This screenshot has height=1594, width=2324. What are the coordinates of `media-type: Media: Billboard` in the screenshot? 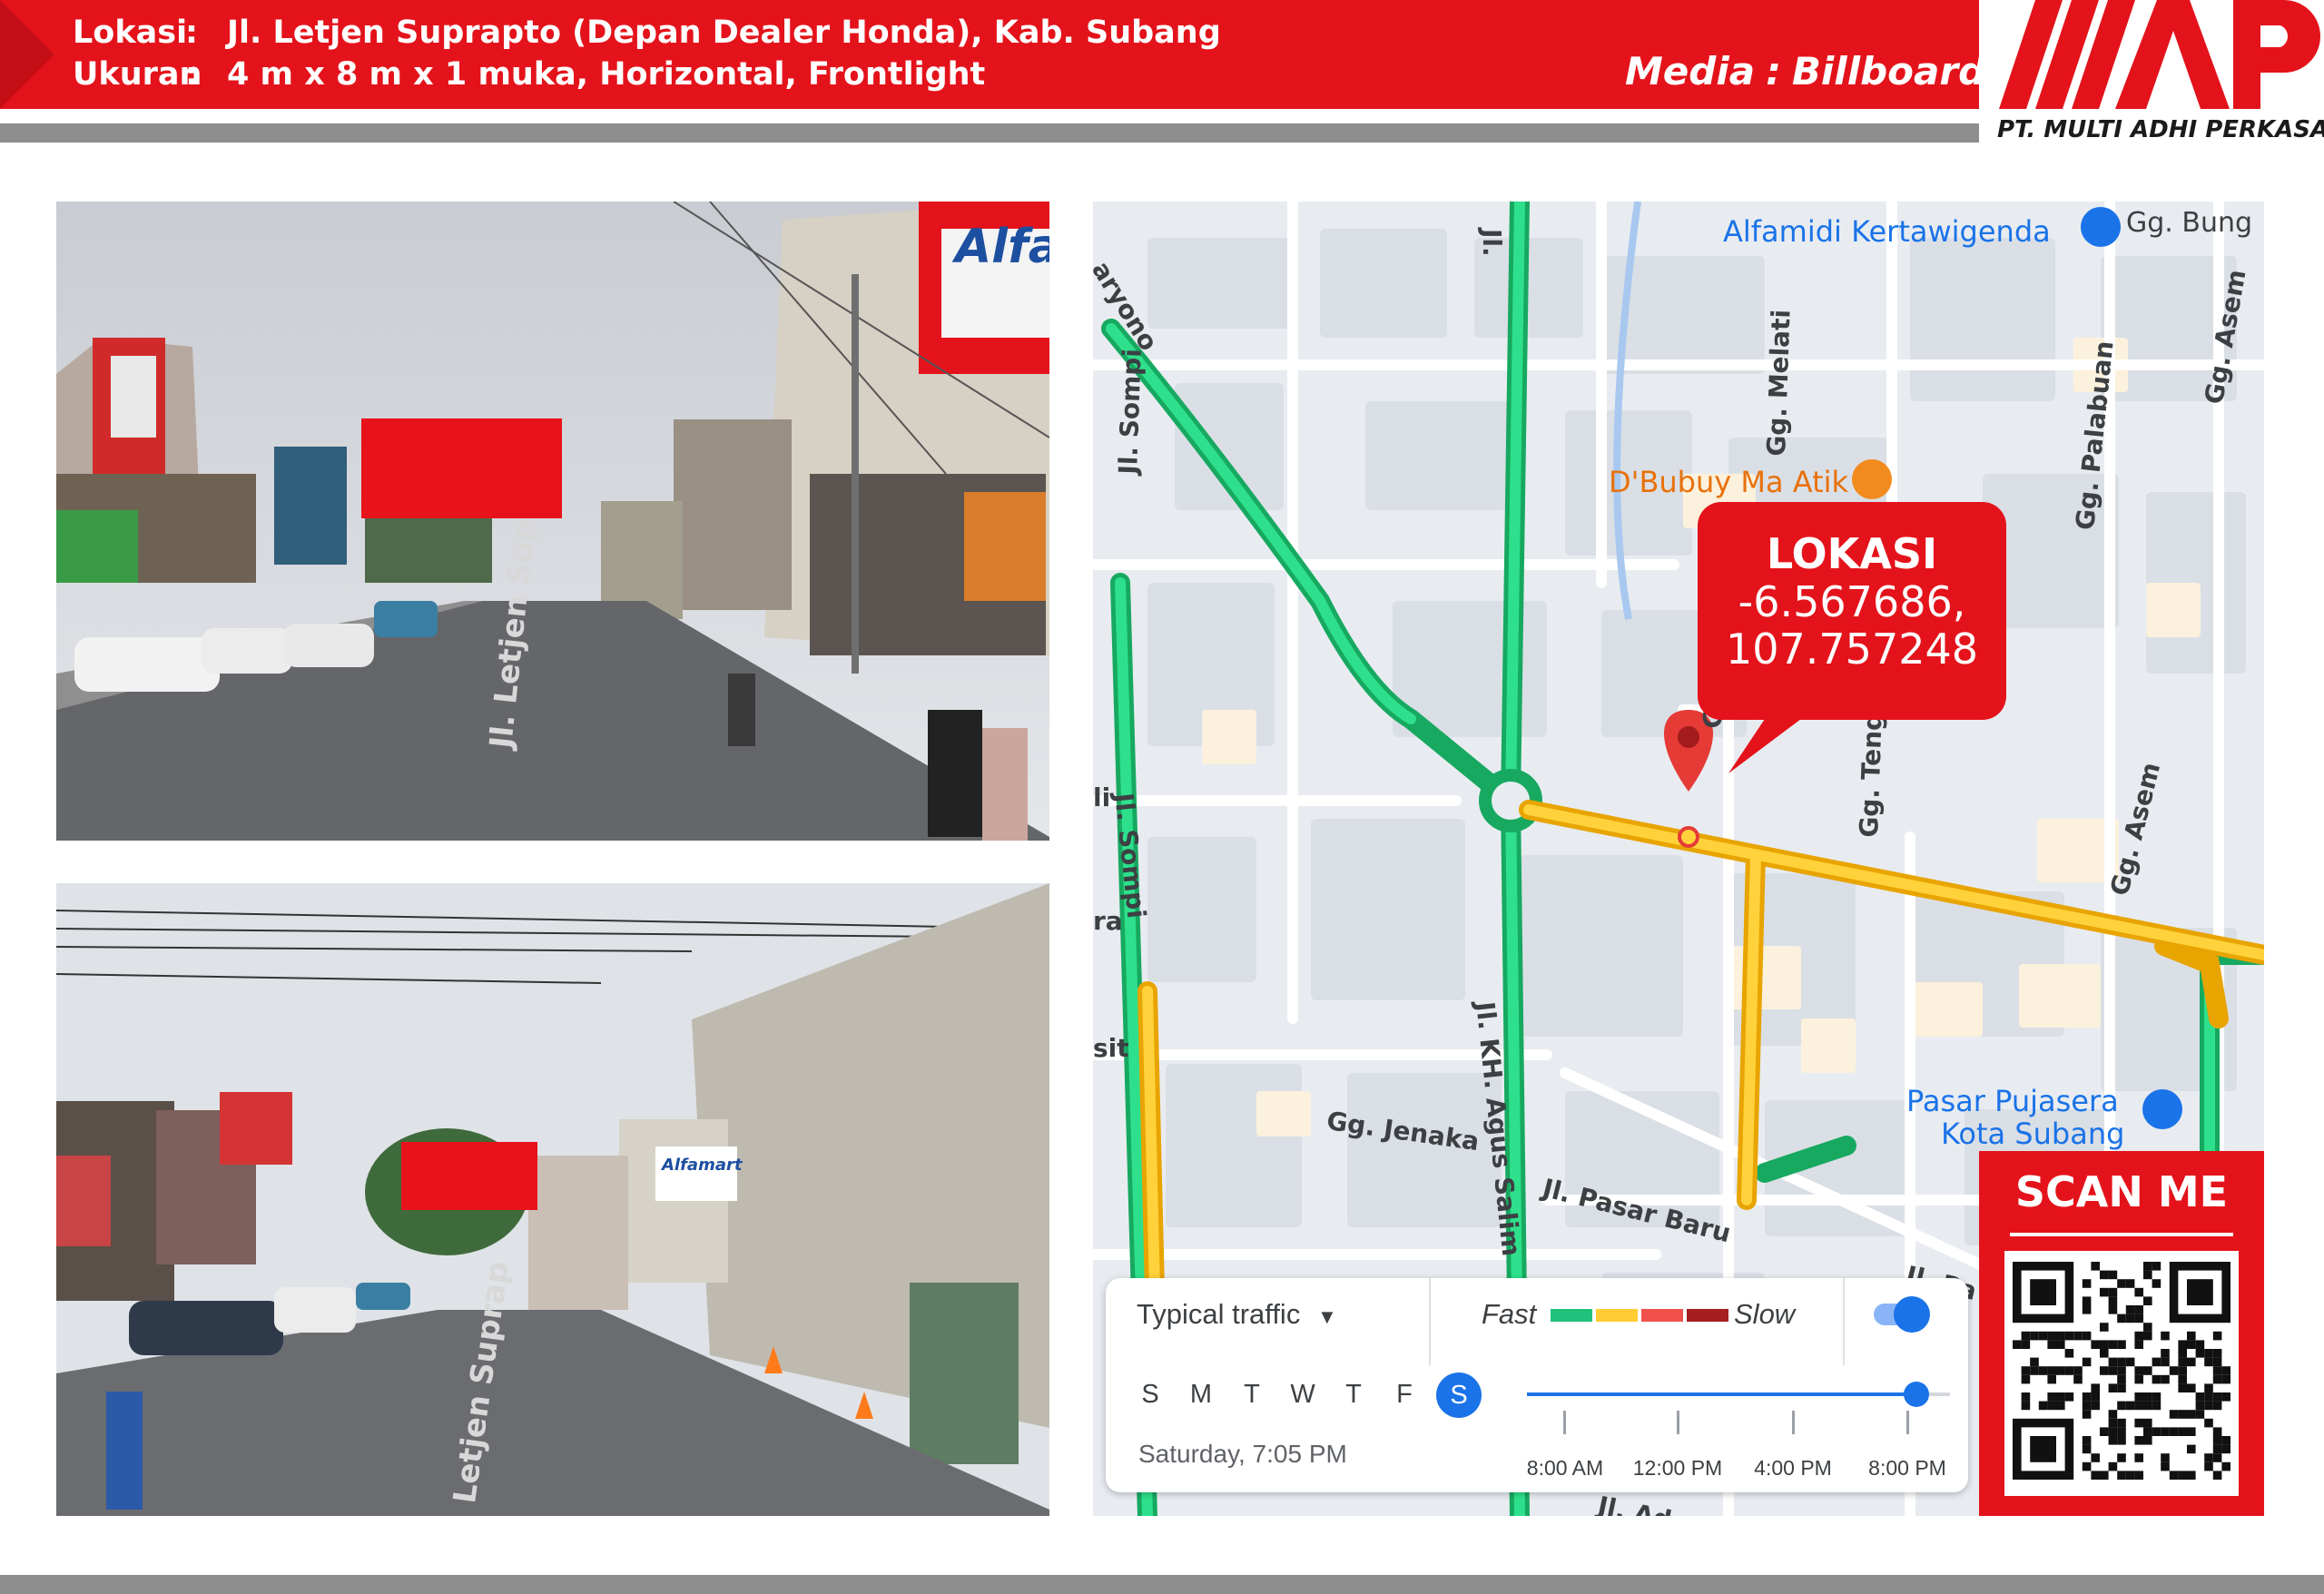 It's located at (1805, 71).